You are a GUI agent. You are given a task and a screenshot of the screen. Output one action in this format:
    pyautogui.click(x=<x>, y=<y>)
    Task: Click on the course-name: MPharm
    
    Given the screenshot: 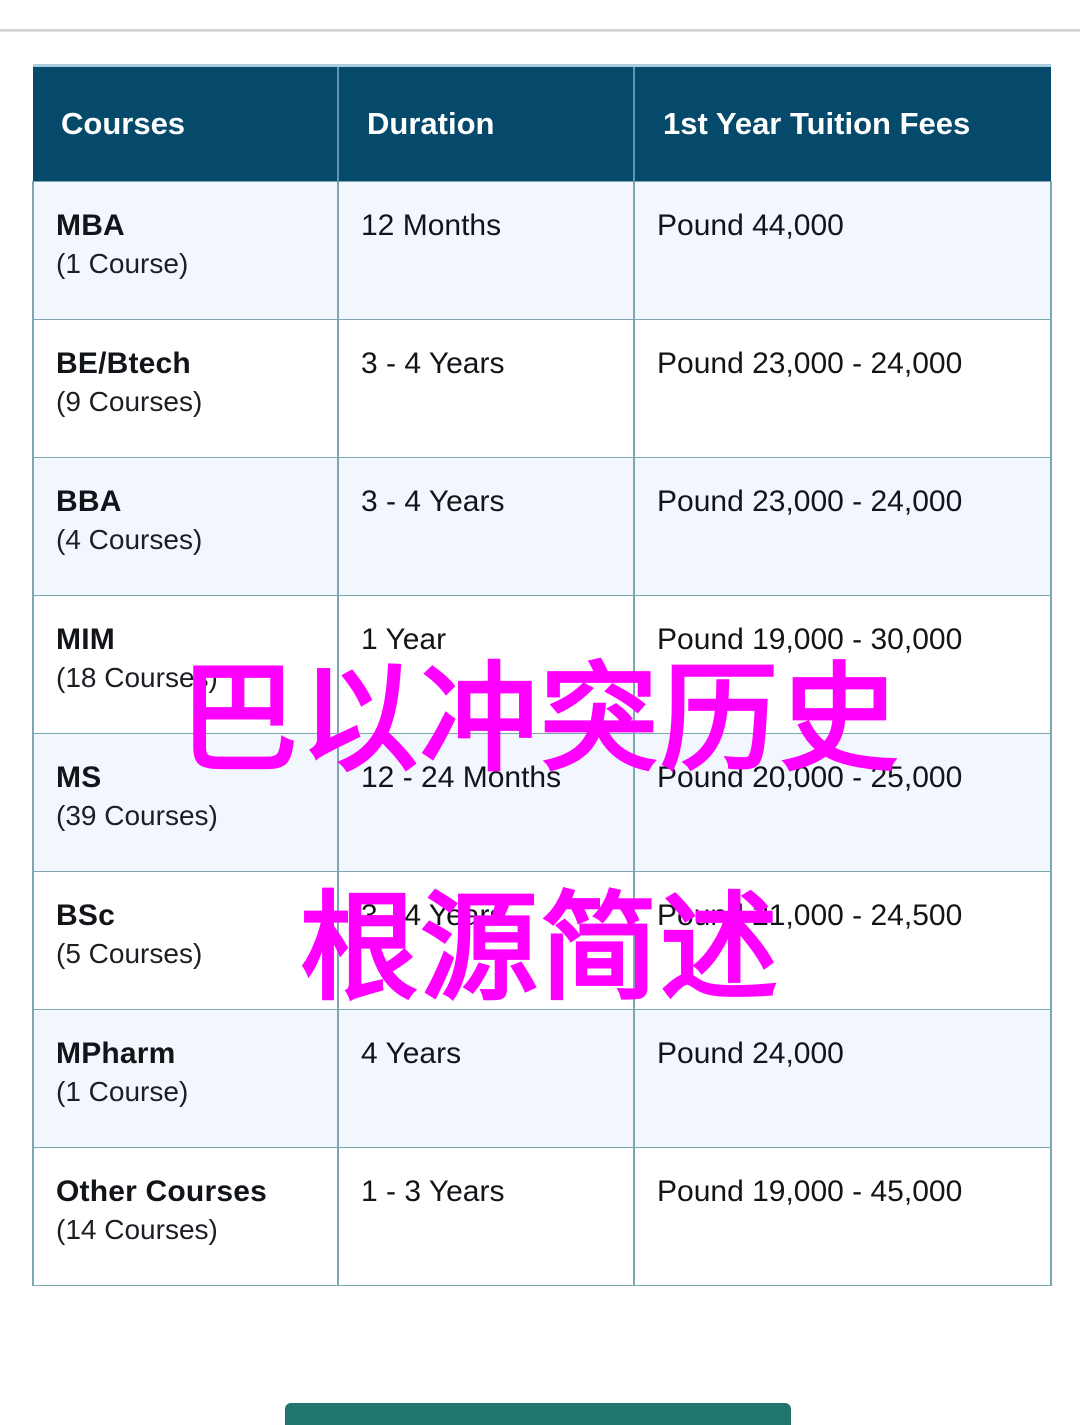 What is the action you would take?
    pyautogui.click(x=116, y=1053)
    